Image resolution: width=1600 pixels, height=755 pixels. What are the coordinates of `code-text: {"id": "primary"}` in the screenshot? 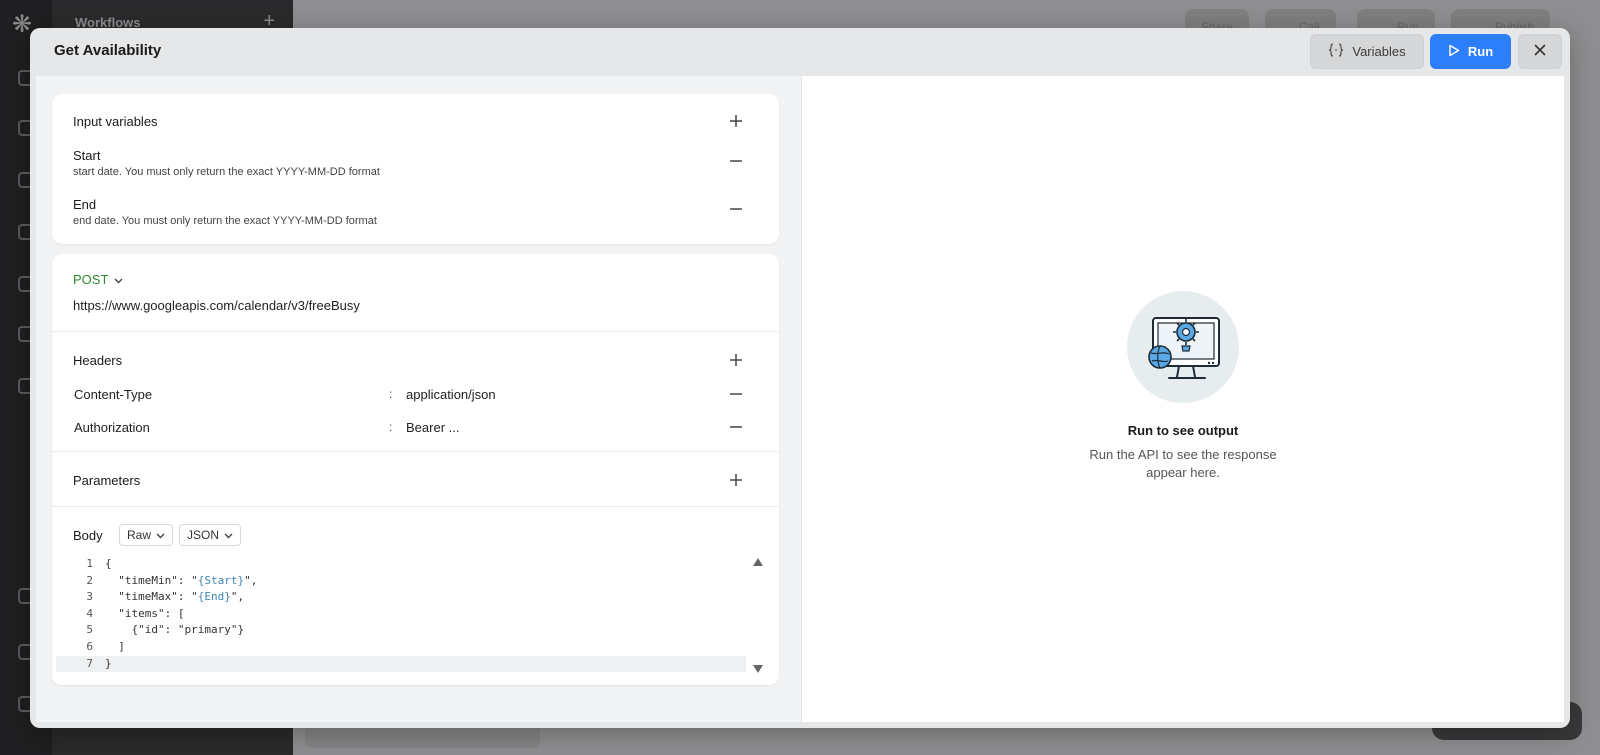 It's located at (175, 630).